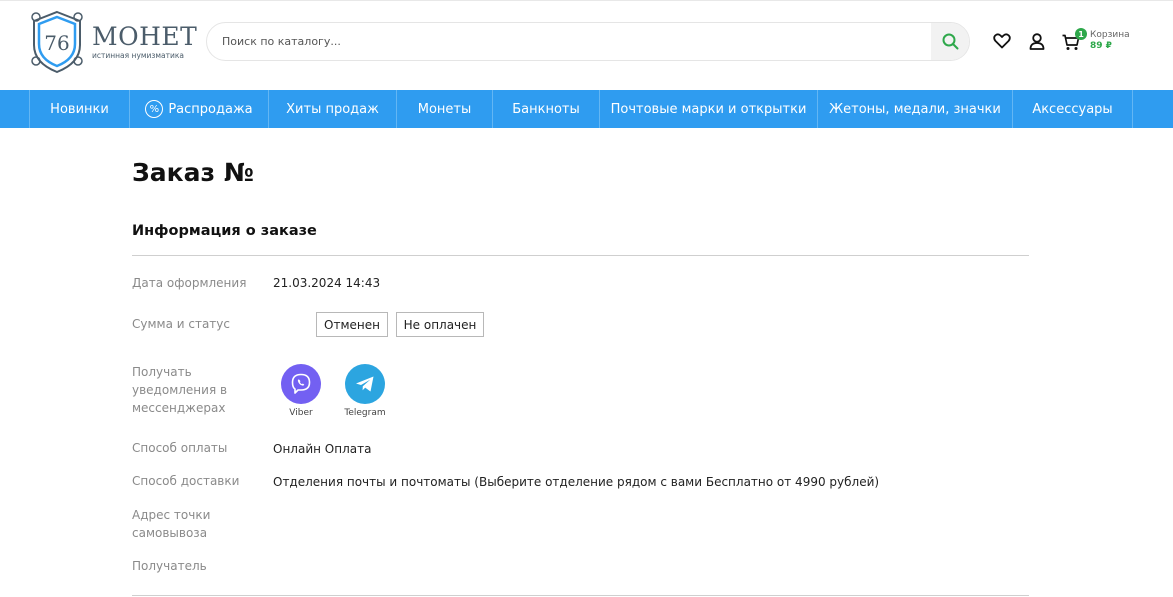 The image size is (1173, 597). I want to click on viber-label: Viber, so click(301, 413).